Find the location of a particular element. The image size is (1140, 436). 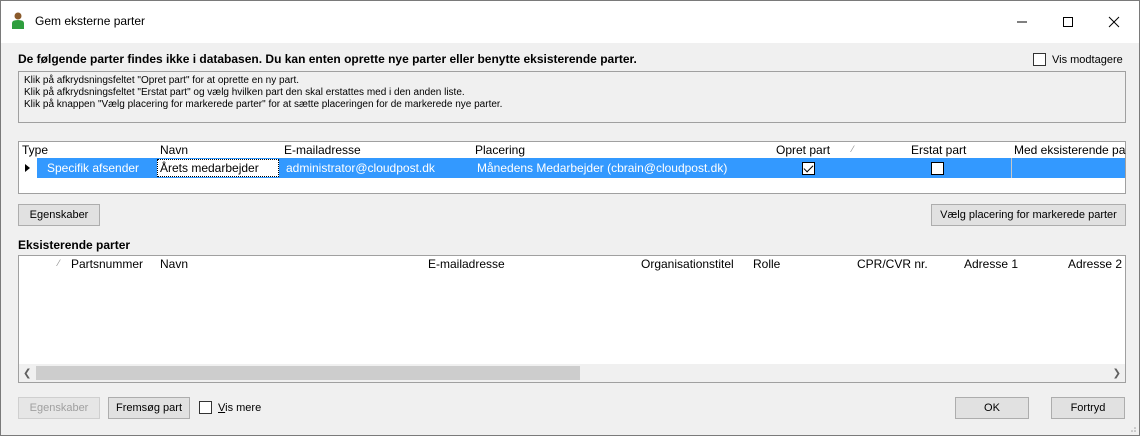

scroll-right-icon: ❯ is located at coordinates (1117, 373).